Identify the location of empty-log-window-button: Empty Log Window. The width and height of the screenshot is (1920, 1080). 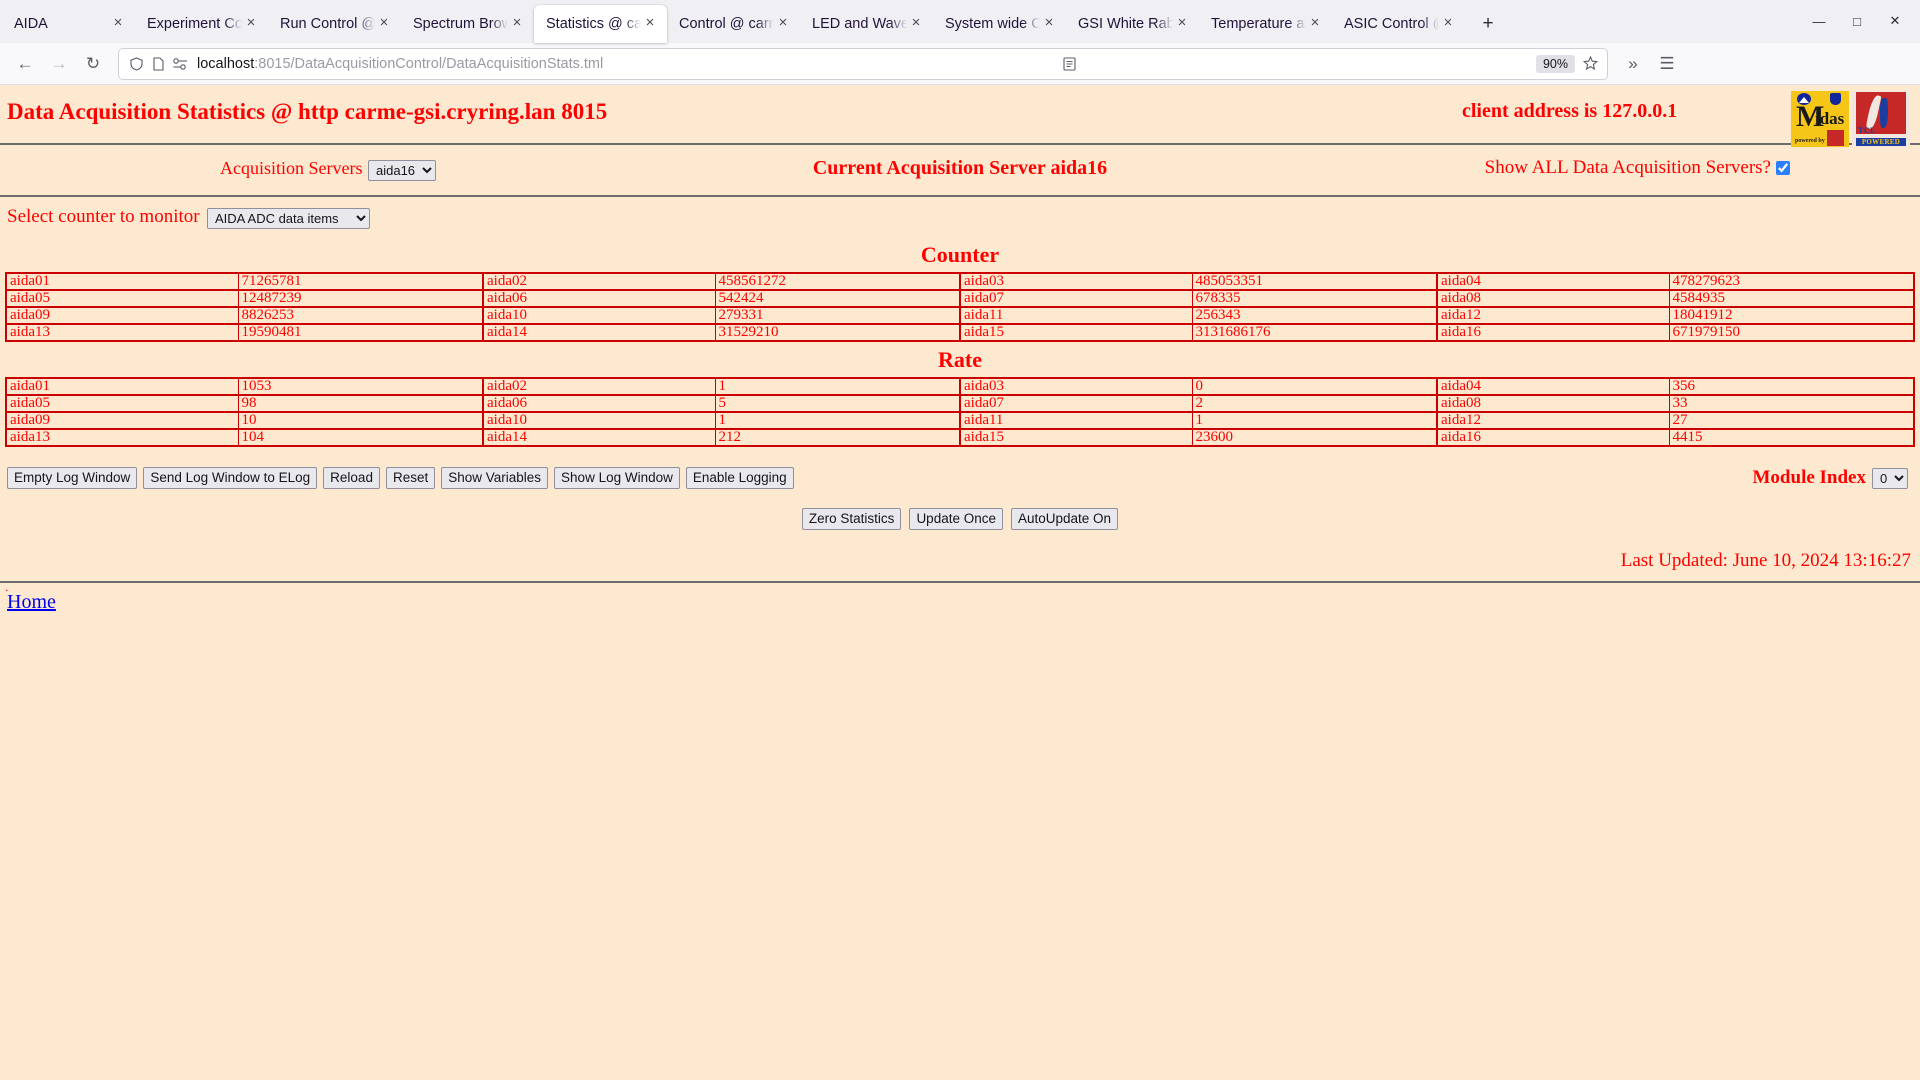
(72, 478).